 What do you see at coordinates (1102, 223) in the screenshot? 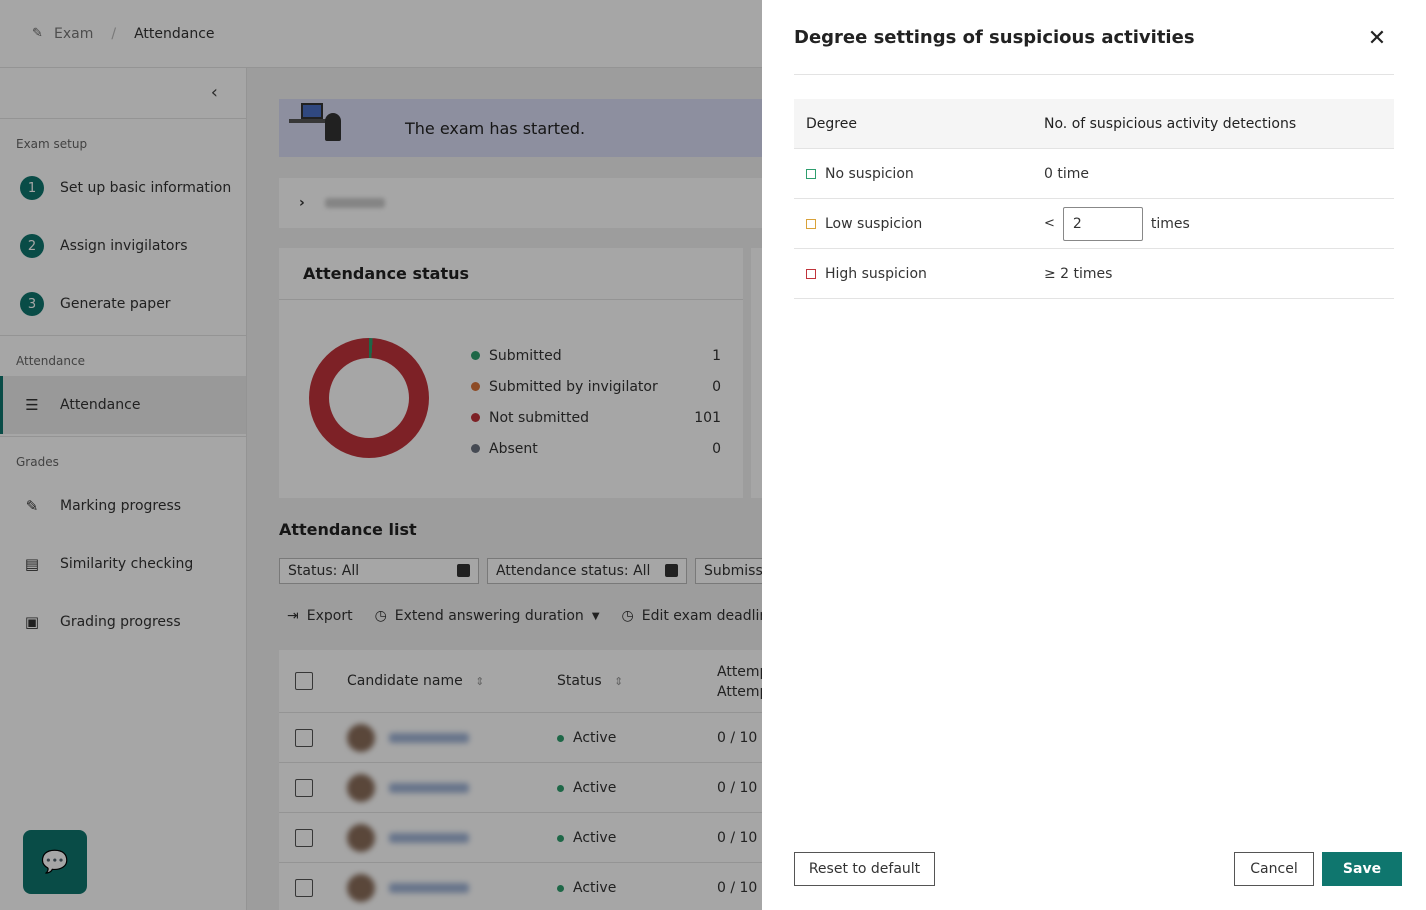
I see `low-suspicion-threshold-input` at bounding box center [1102, 223].